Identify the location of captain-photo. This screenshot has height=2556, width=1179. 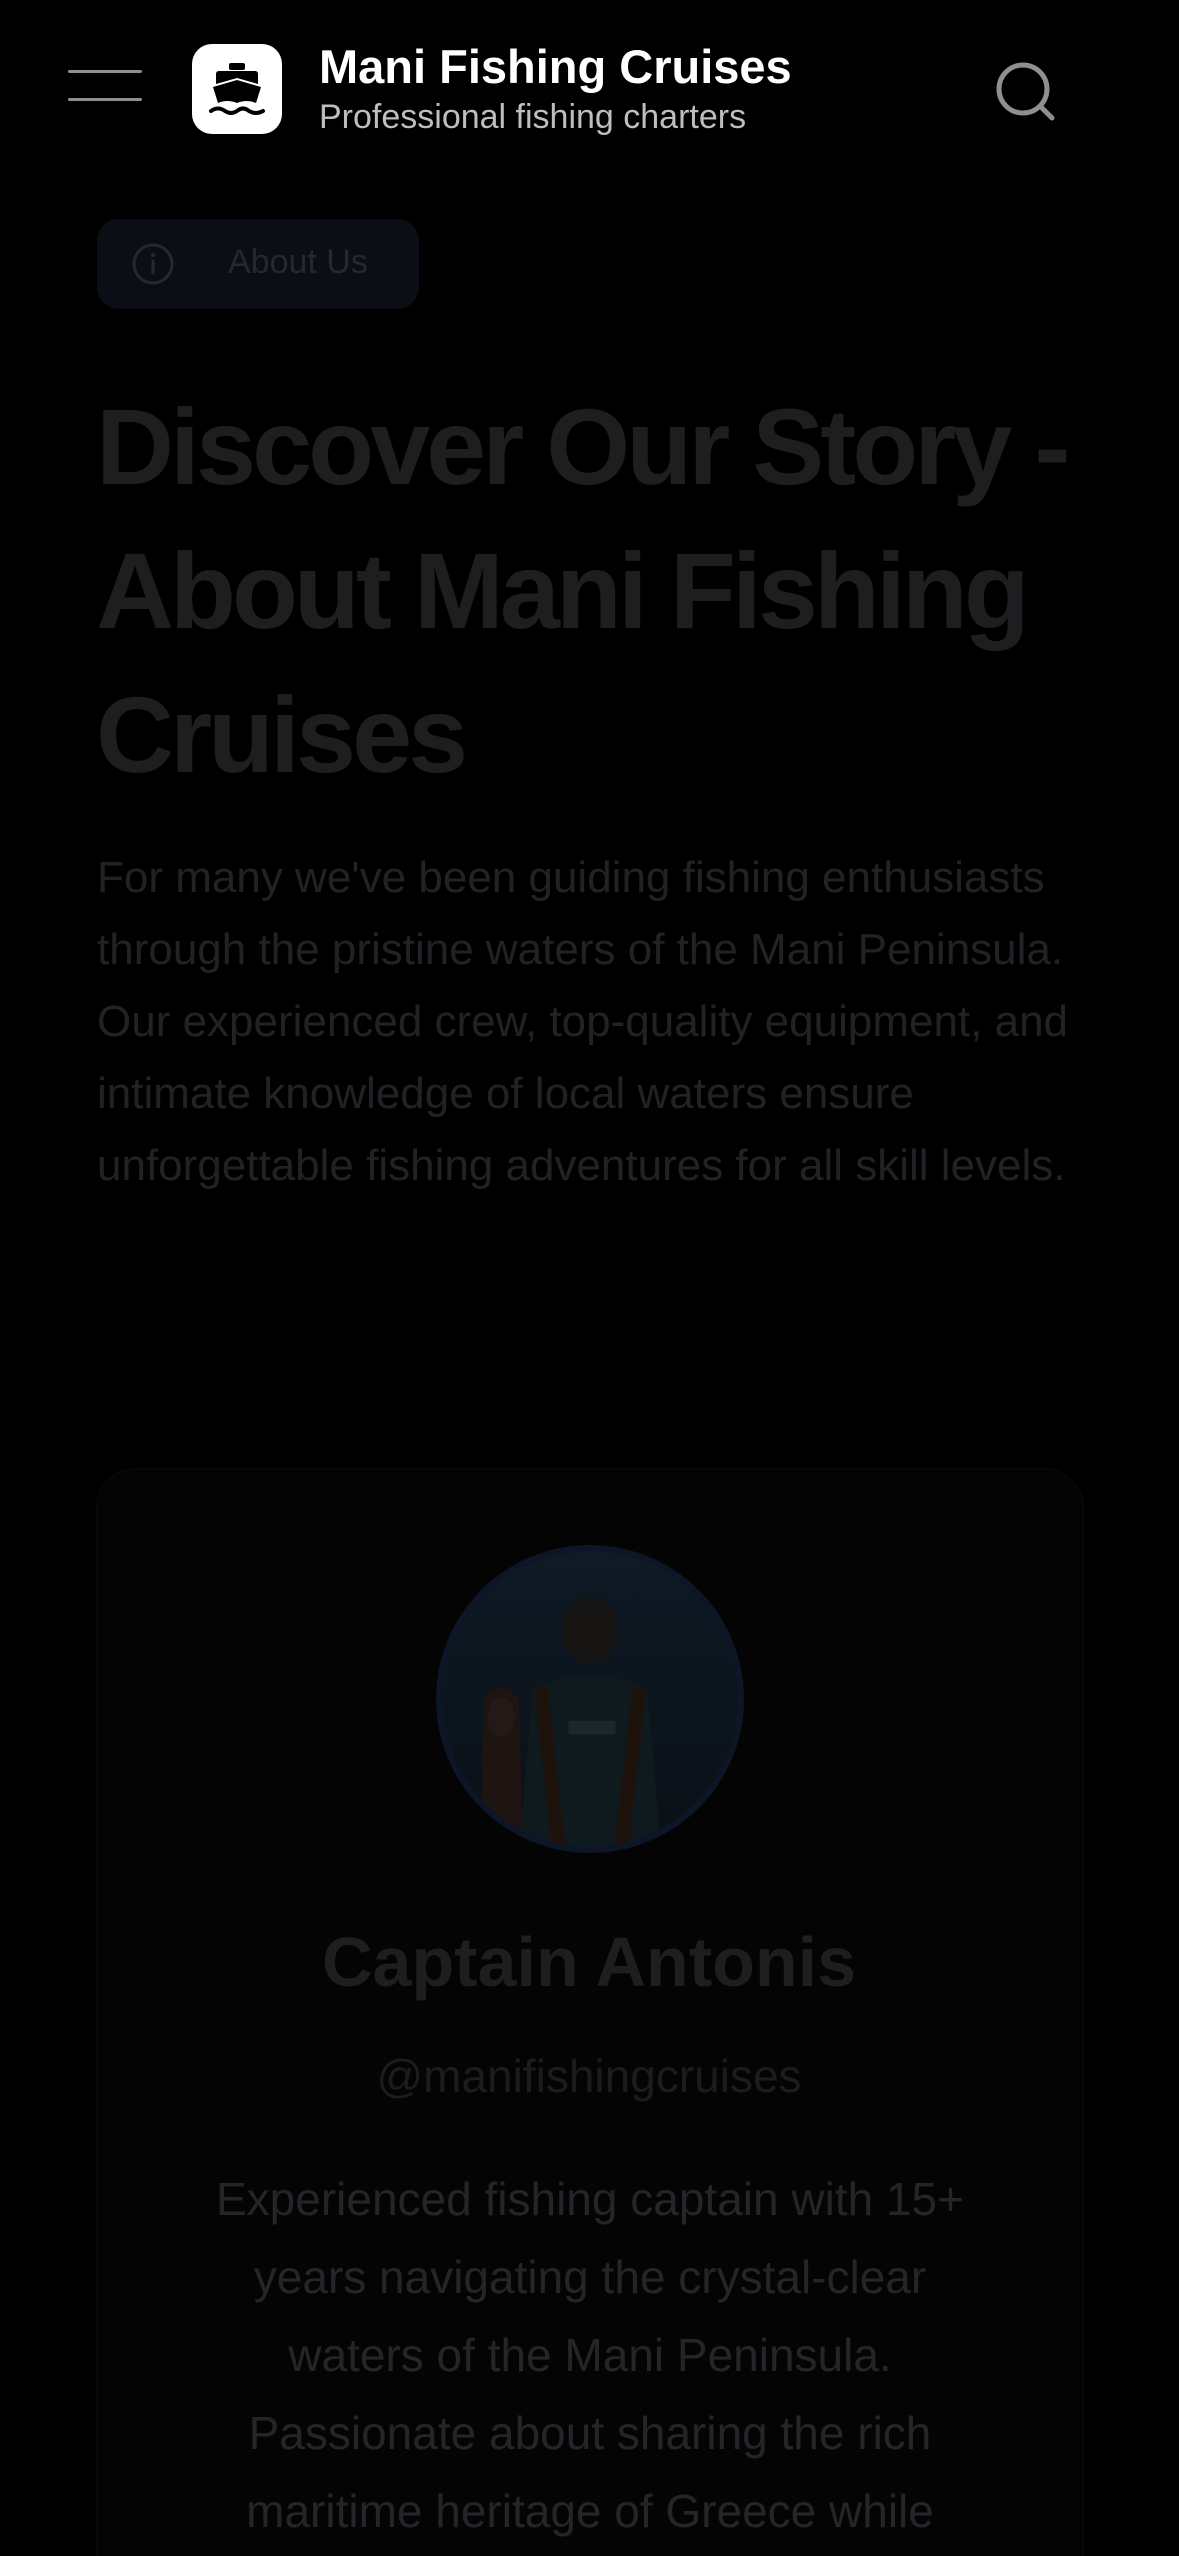
(590, 1699).